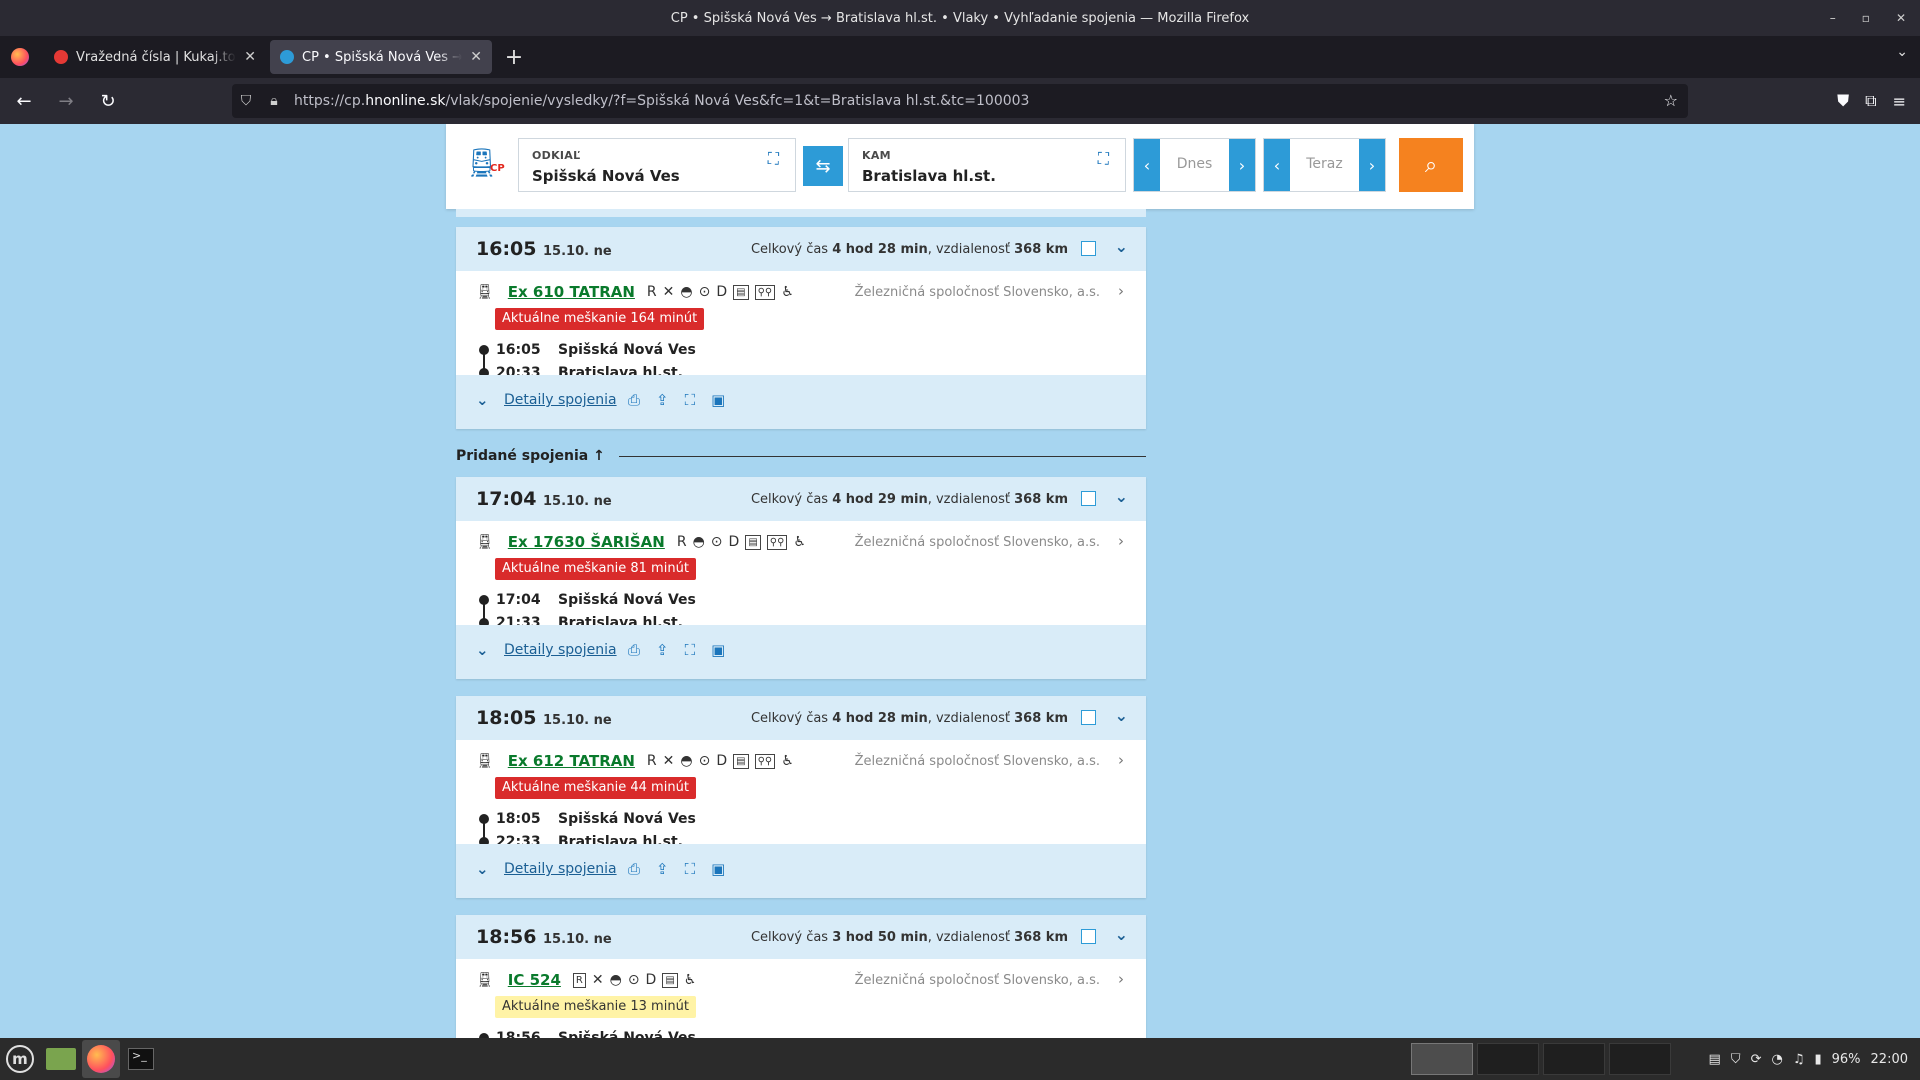  Describe the element at coordinates (571, 292) in the screenshot. I see `train-name-link: Ex 610 TATRAN` at that location.